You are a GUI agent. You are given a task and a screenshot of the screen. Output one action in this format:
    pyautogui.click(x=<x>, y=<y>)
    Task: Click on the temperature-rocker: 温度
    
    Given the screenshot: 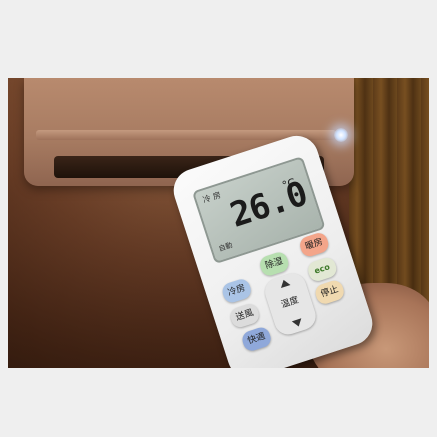 What is the action you would take?
    pyautogui.click(x=290, y=304)
    